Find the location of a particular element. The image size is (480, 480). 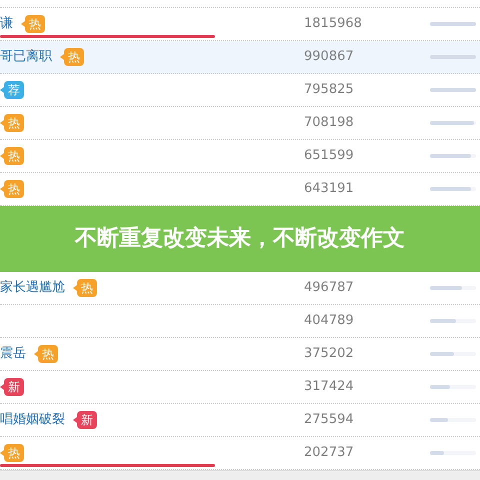

topic-link: 家长遇尴尬 is located at coordinates (32, 288).